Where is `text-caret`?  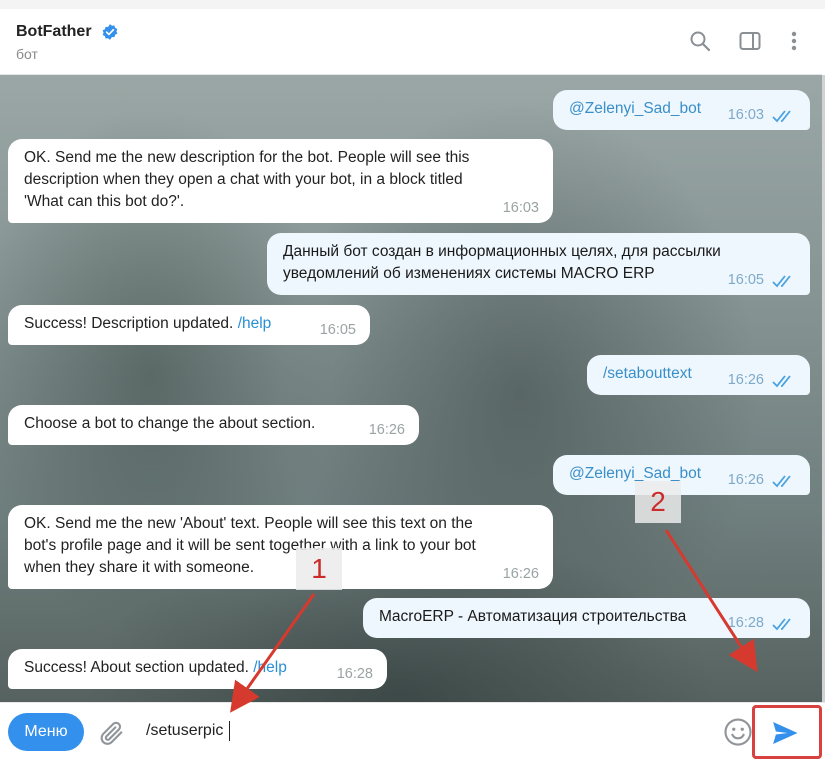 text-caret is located at coordinates (230, 731).